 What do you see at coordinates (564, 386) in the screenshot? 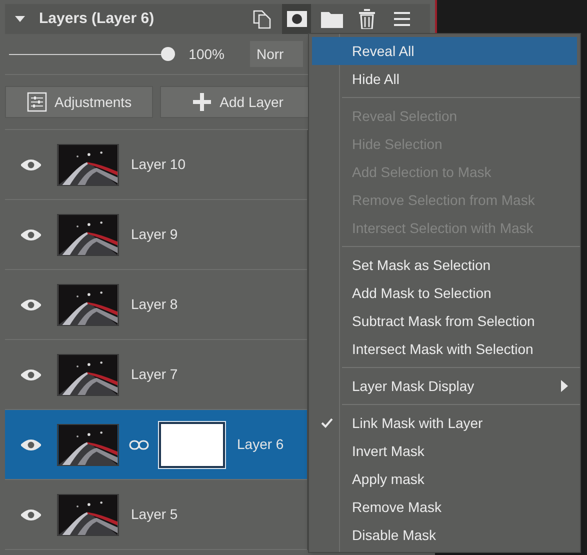
I see `submenu-arrow-icon` at bounding box center [564, 386].